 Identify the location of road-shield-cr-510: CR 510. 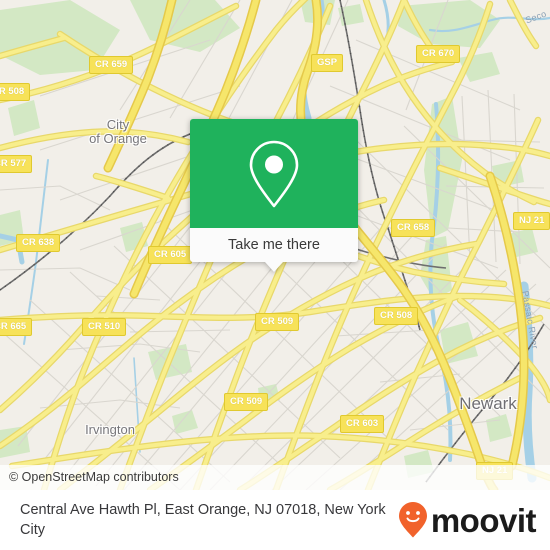
(104, 327).